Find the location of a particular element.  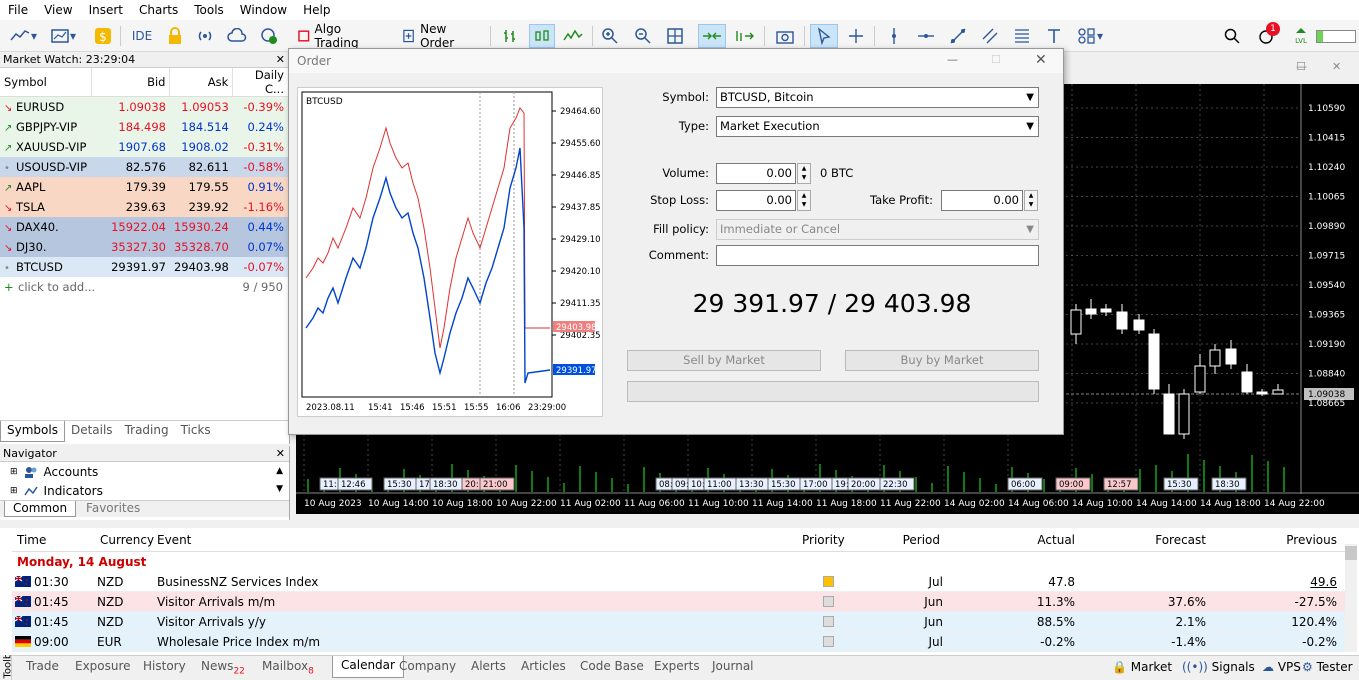

cal-col-forecast: Forecast is located at coordinates (1180, 540).